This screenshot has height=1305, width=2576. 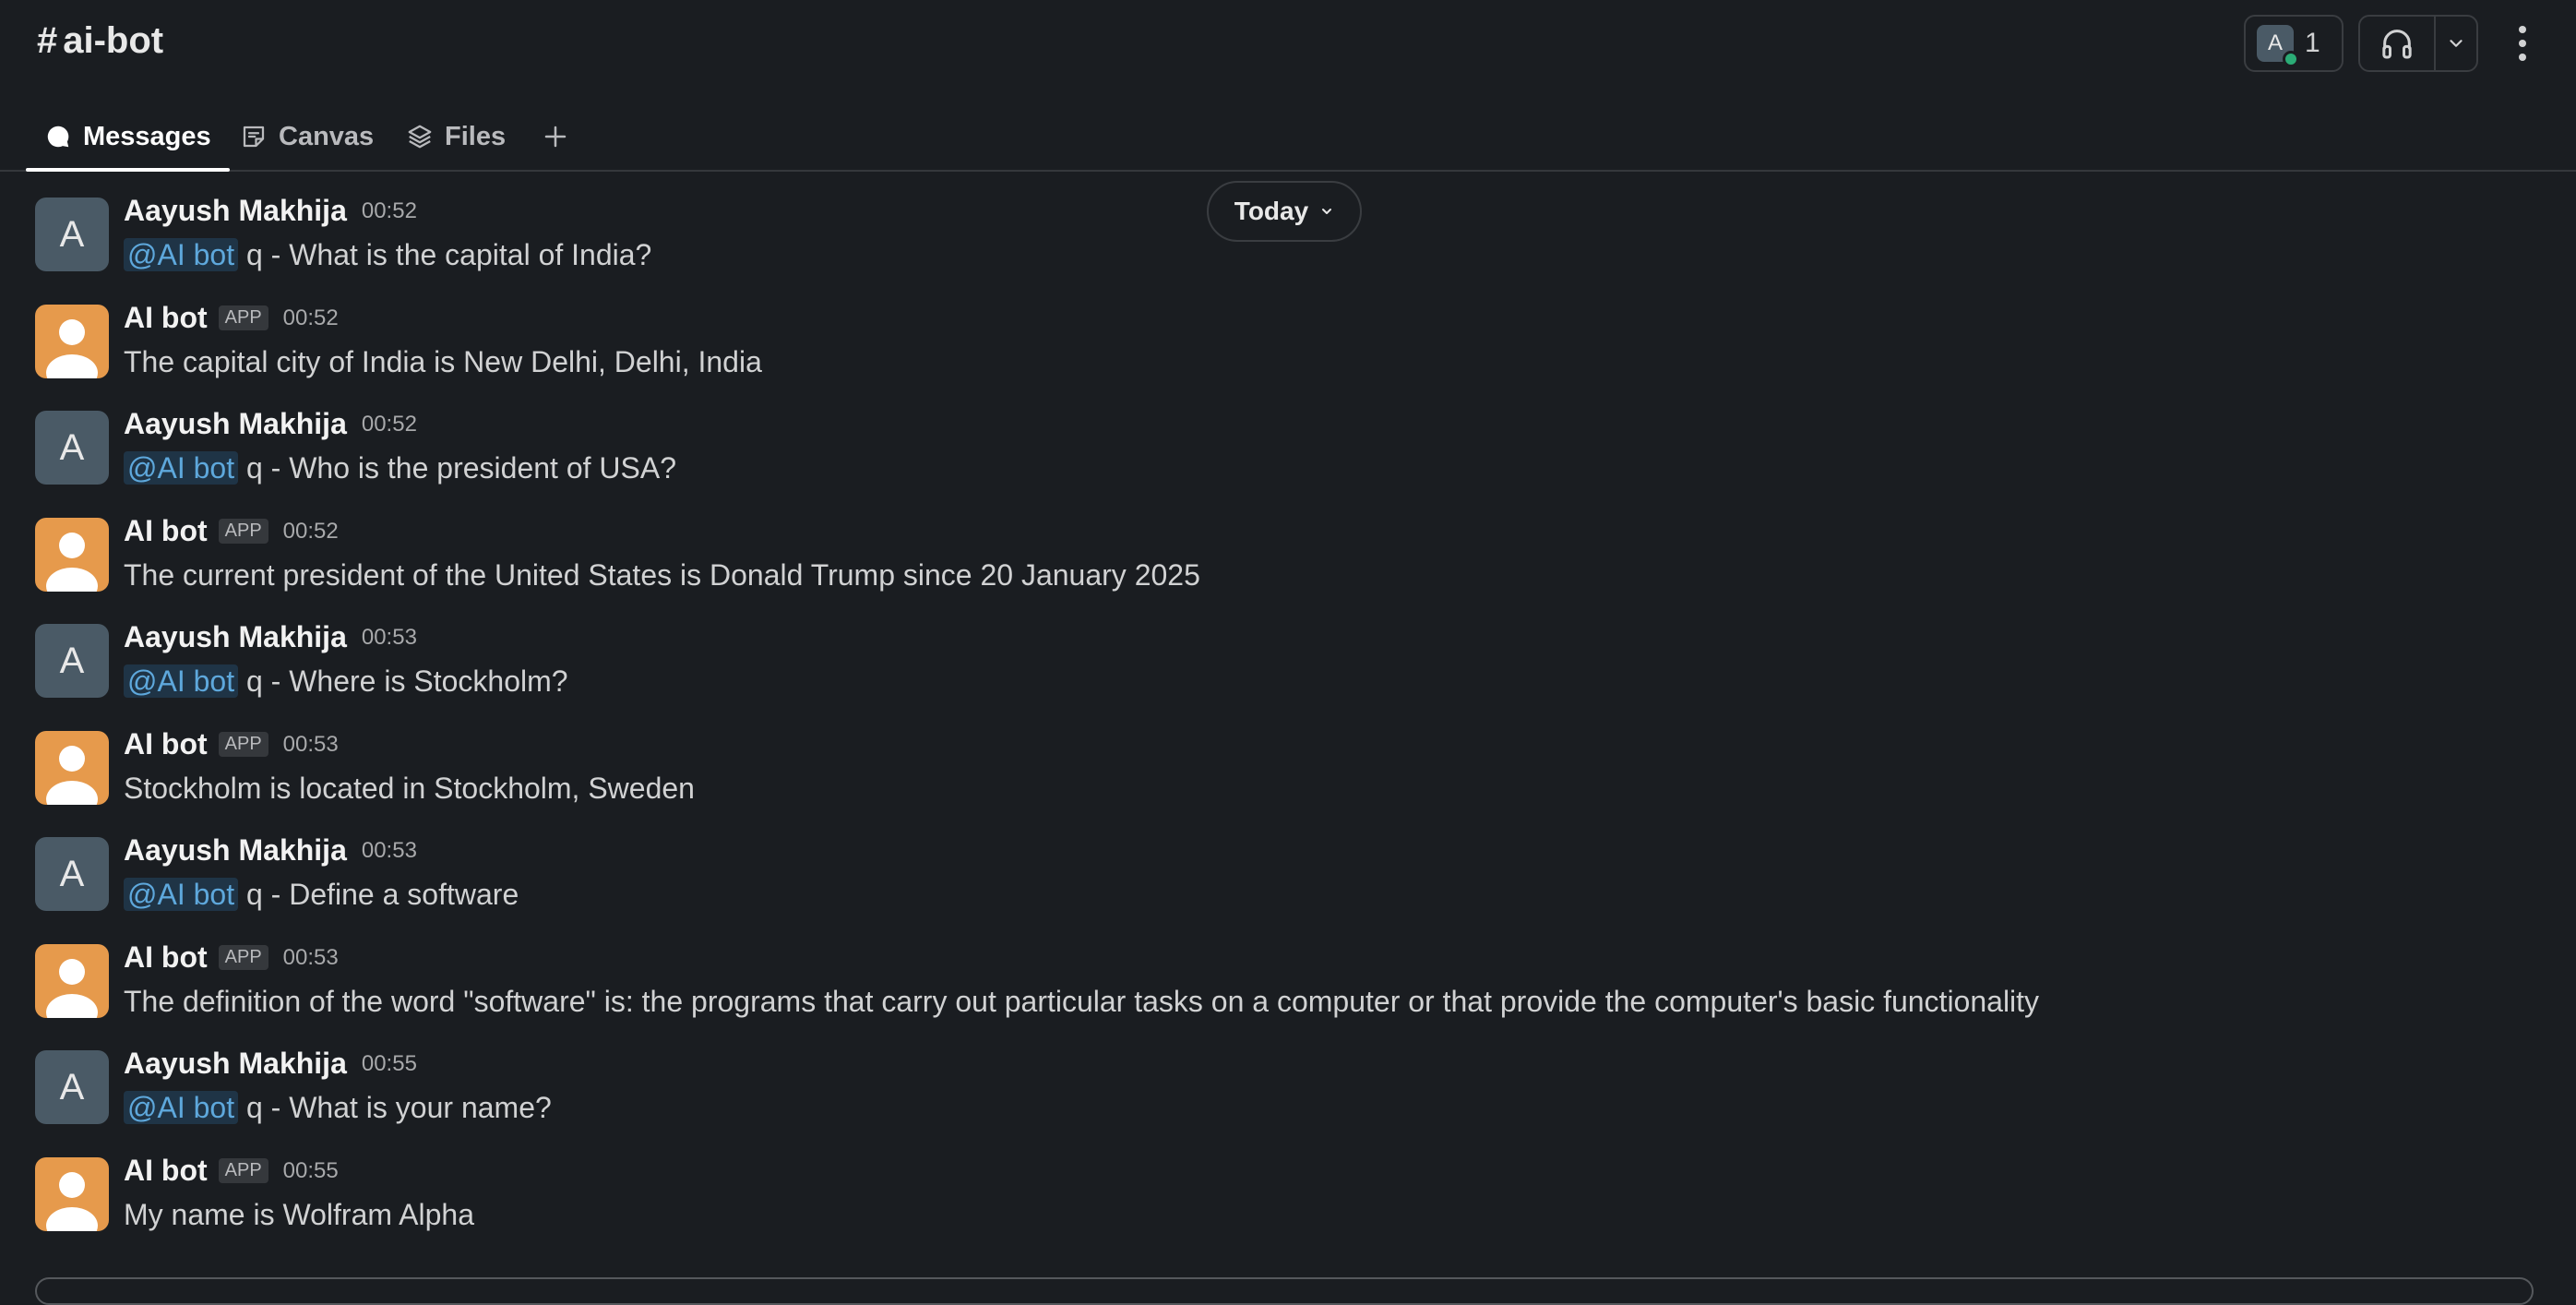 I want to click on tab-canvas: Canvas, so click(x=307, y=136).